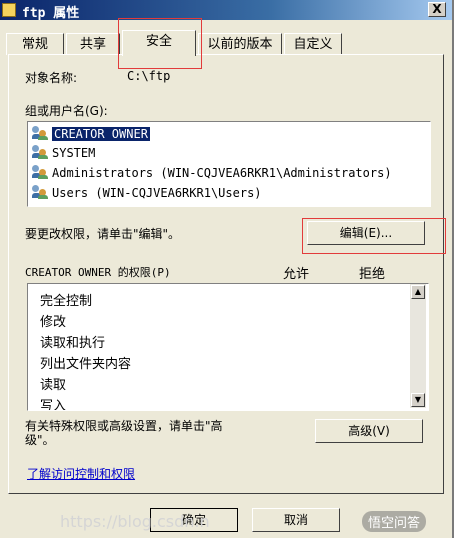 This screenshot has height=538, width=458. What do you see at coordinates (81, 473) in the screenshot?
I see `learn-access-control-link: 了解访问控制和权限` at bounding box center [81, 473].